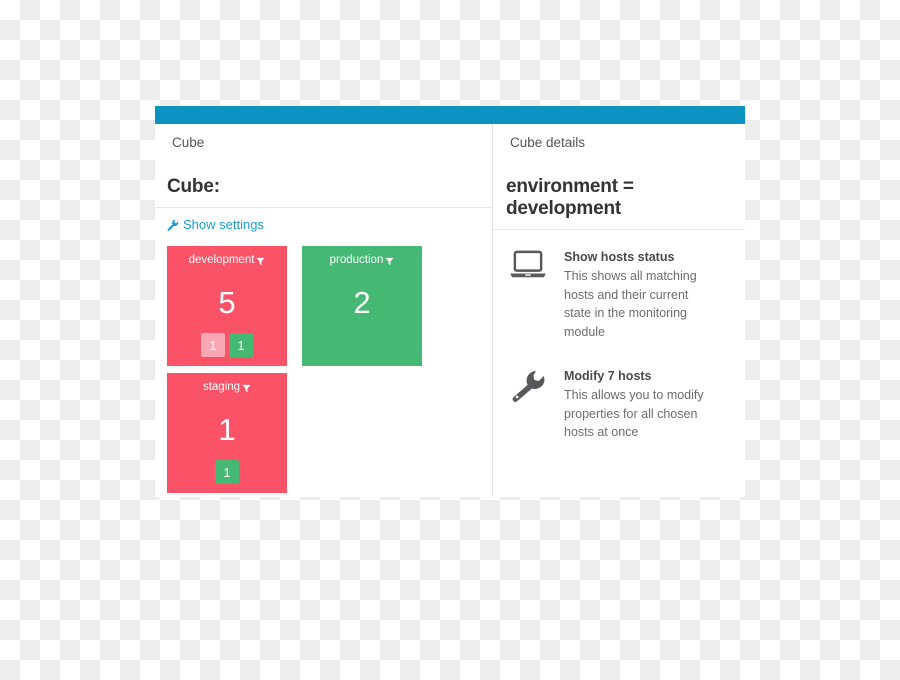 This screenshot has width=900, height=680. I want to click on cube-panel-tabstrip: Cube, so click(323, 142).